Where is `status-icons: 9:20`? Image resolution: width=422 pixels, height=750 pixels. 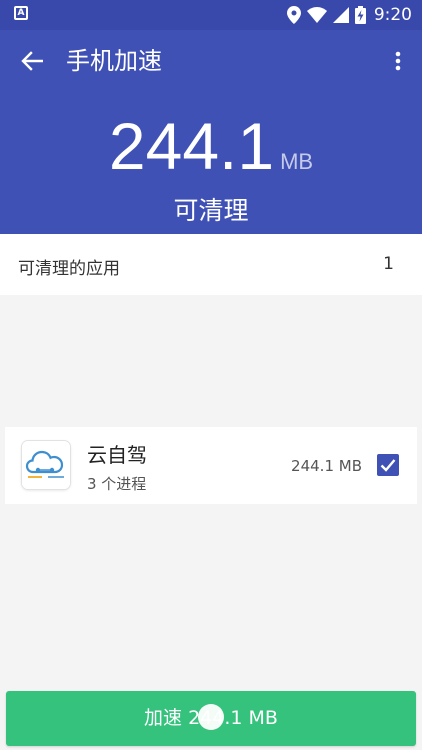 status-icons: 9:20 is located at coordinates (349, 15).